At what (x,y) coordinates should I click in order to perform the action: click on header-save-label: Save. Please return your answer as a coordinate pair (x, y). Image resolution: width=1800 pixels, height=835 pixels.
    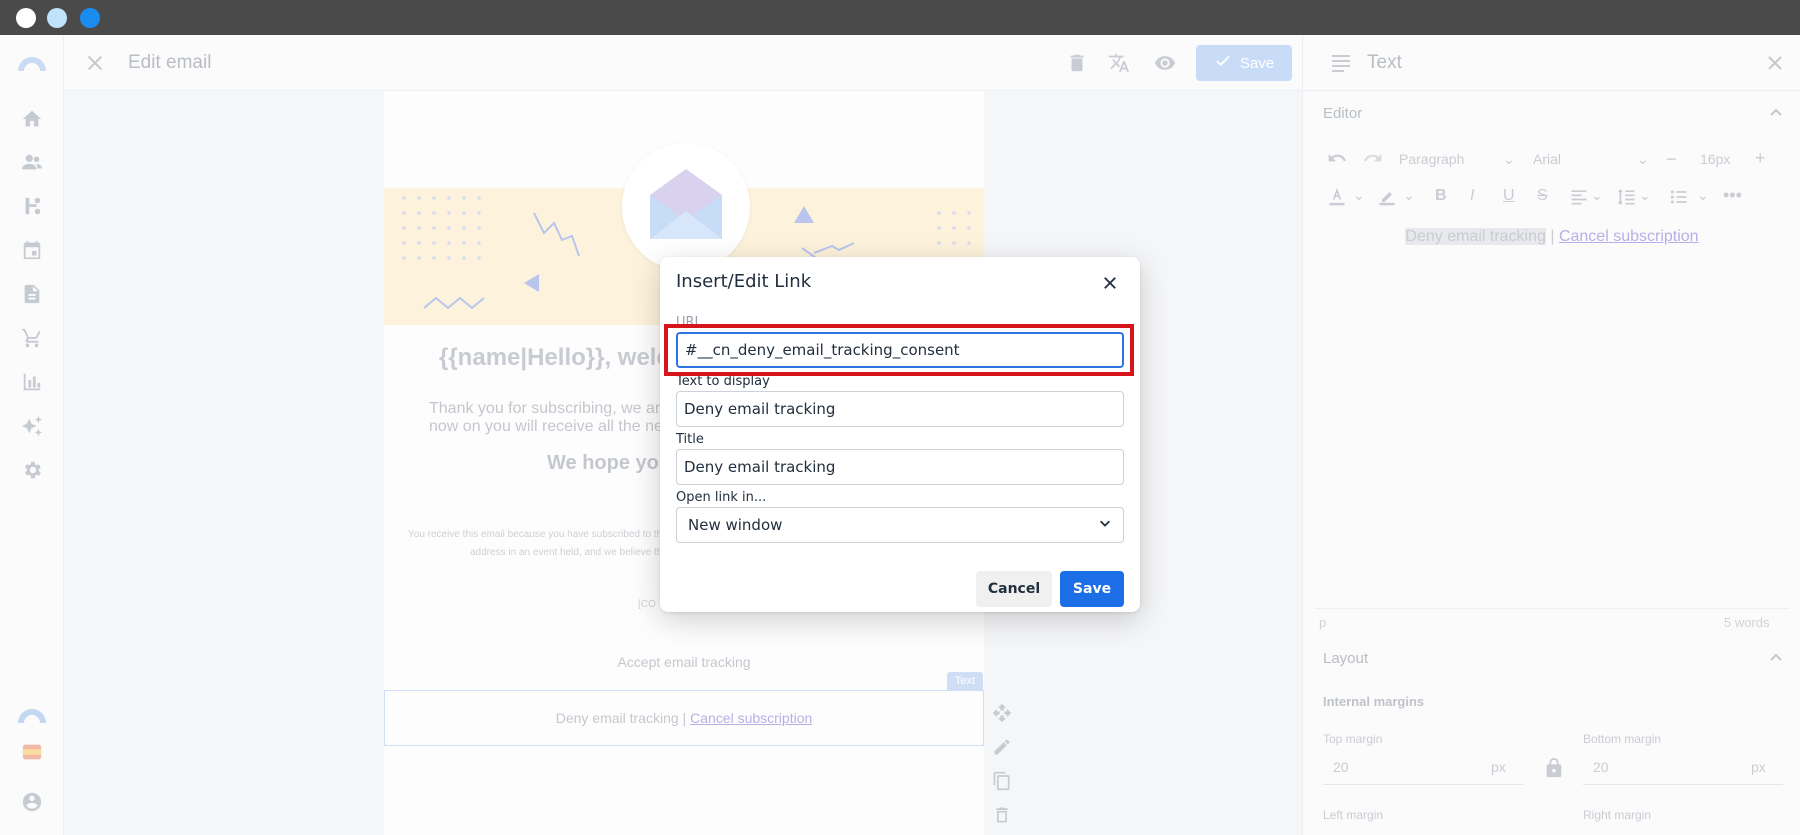
    Looking at the image, I should click on (1257, 63).